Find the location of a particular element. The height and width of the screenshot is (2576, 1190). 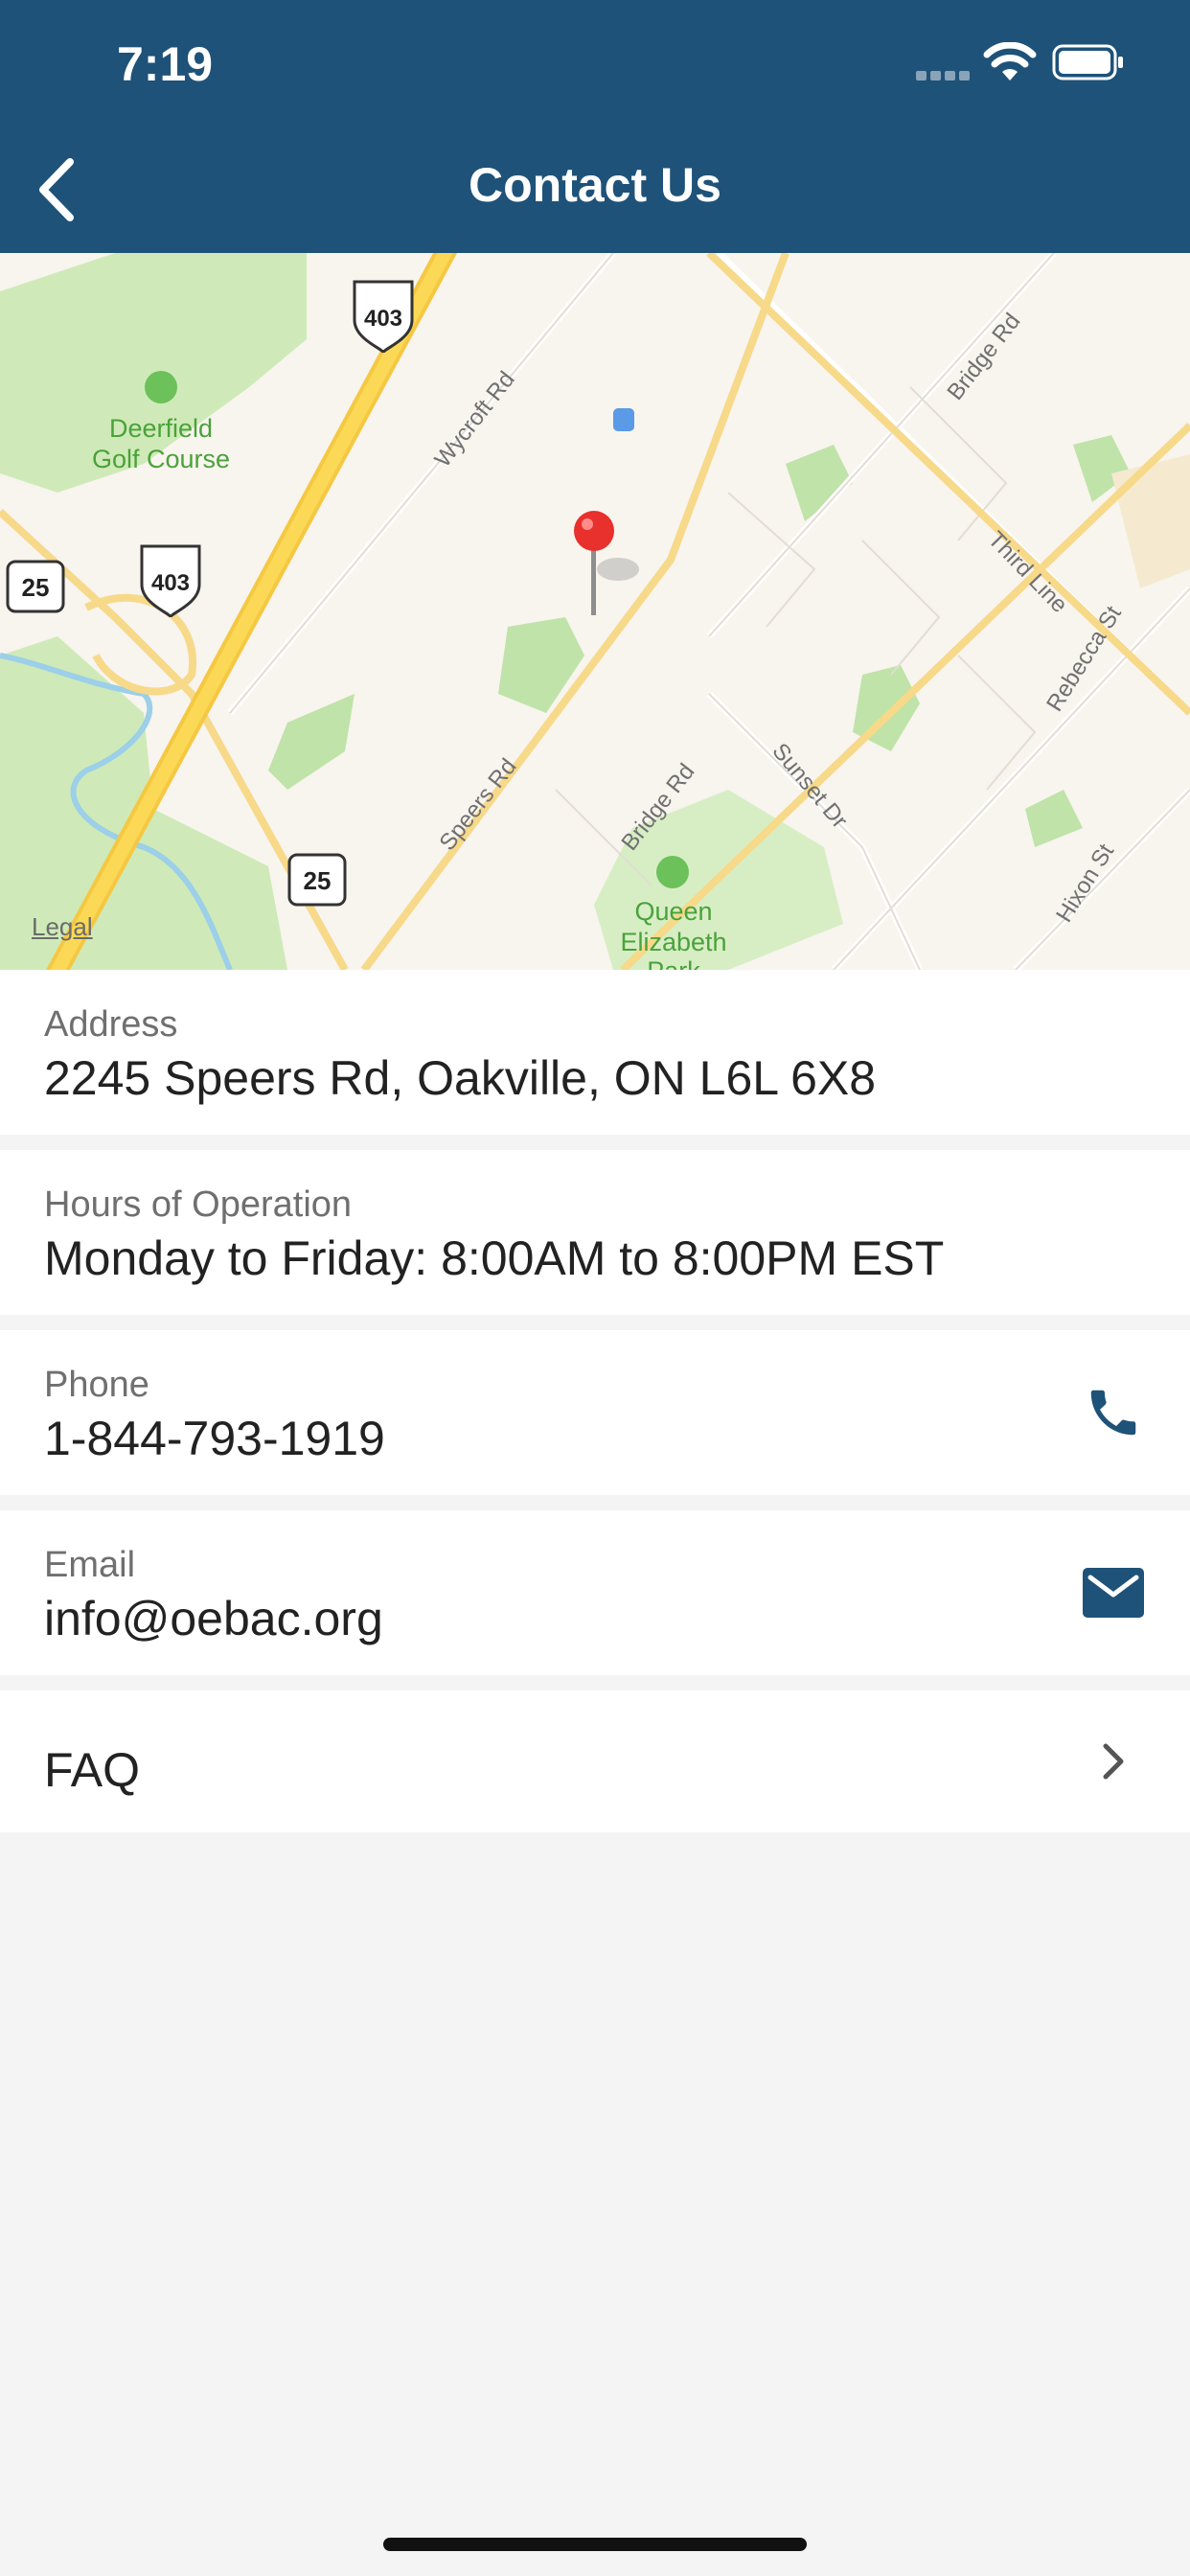

email-card: Email info@oebac.org is located at coordinates (595, 1592).